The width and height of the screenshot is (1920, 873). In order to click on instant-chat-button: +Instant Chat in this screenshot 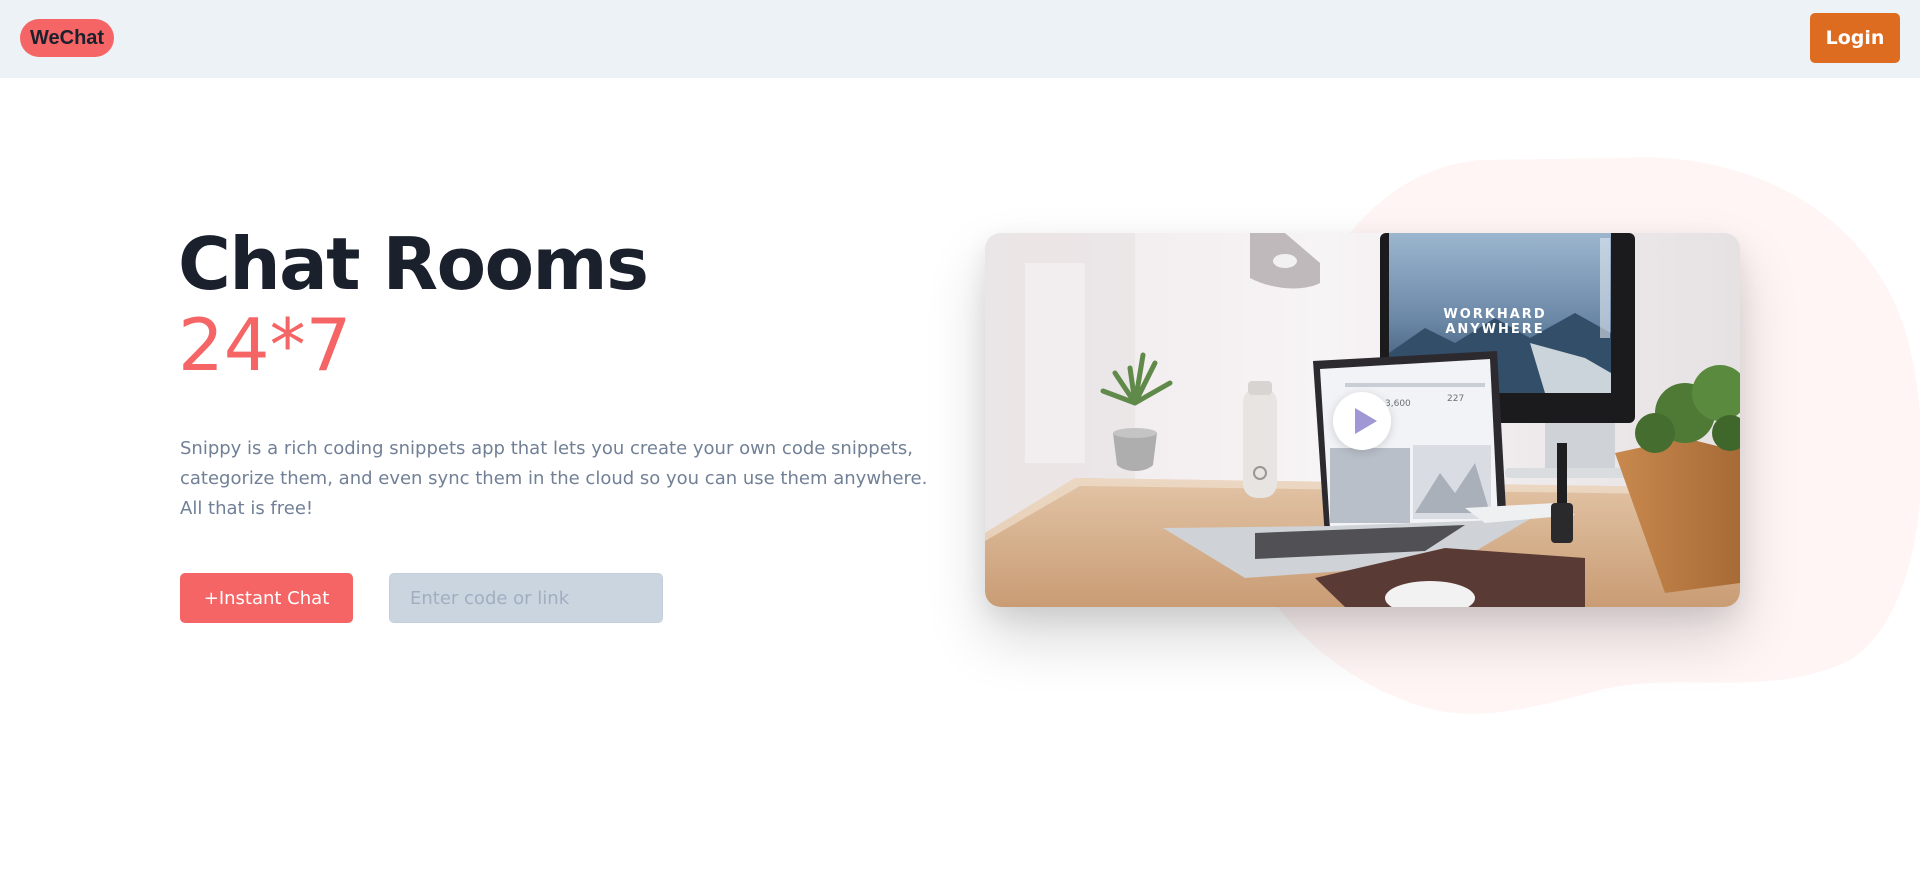, I will do `click(266, 598)`.